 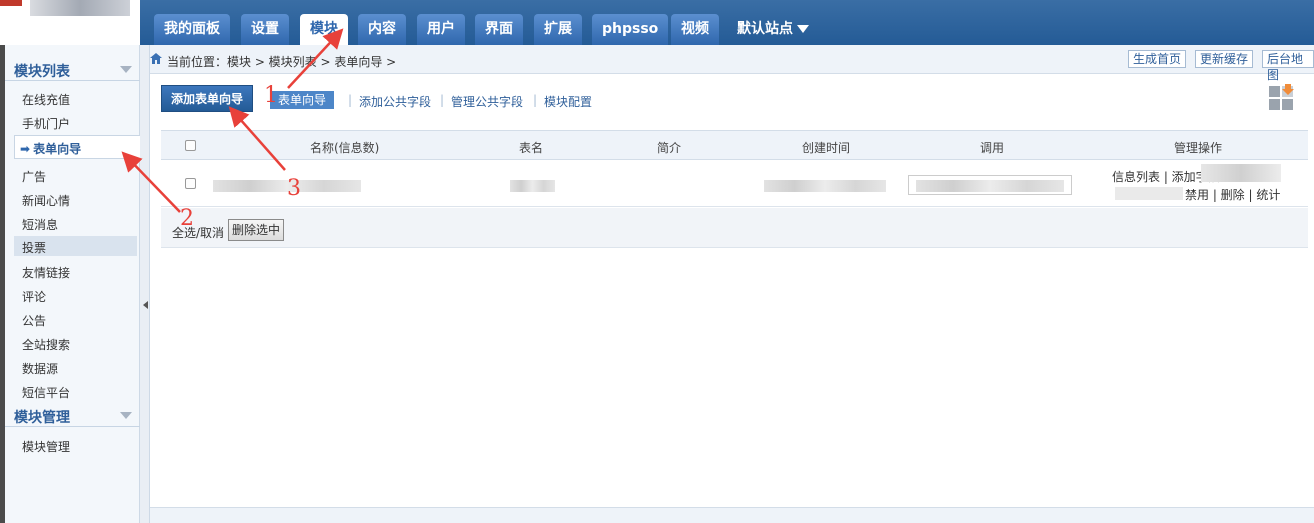 What do you see at coordinates (302, 100) in the screenshot?
I see `tab-form-wizard: 表单向导` at bounding box center [302, 100].